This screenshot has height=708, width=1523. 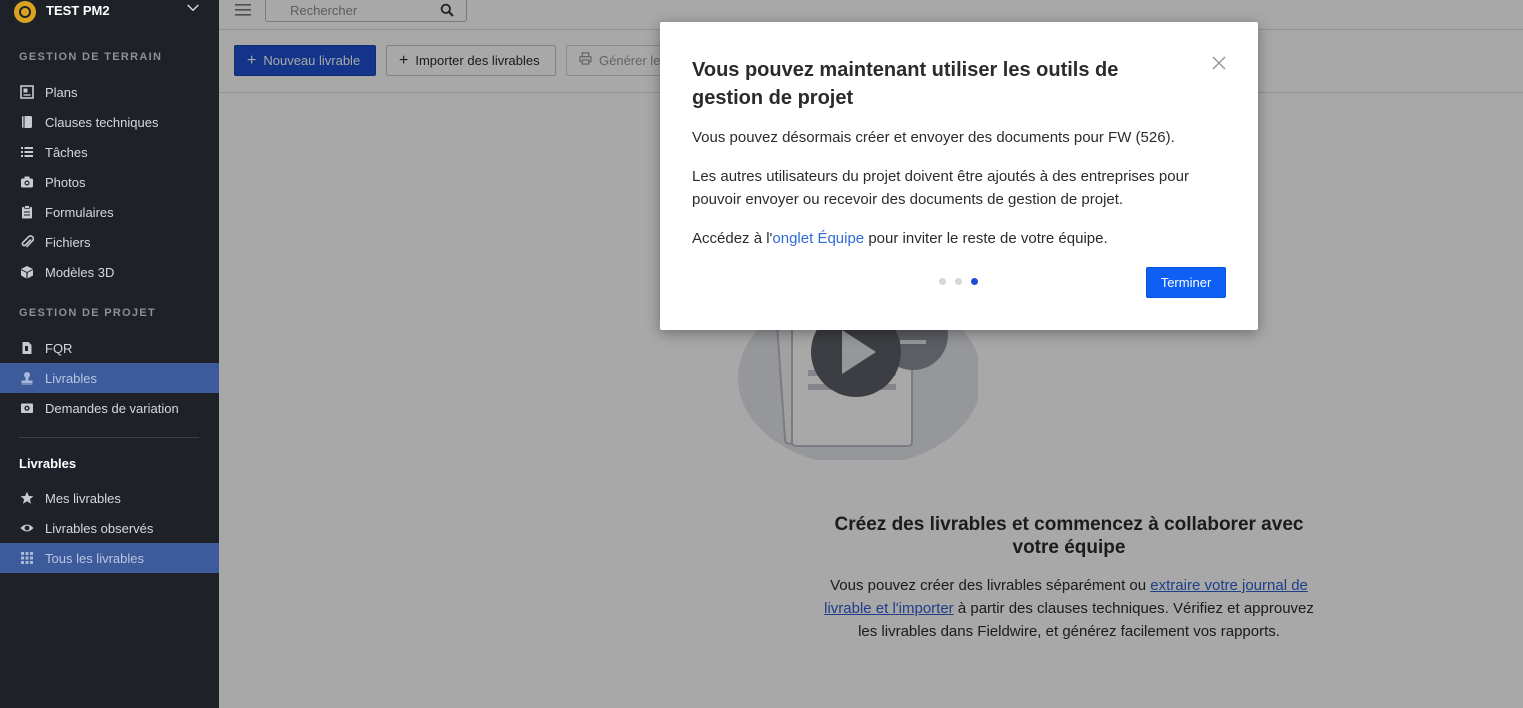 I want to click on stamp-icon, so click(x=26, y=378).